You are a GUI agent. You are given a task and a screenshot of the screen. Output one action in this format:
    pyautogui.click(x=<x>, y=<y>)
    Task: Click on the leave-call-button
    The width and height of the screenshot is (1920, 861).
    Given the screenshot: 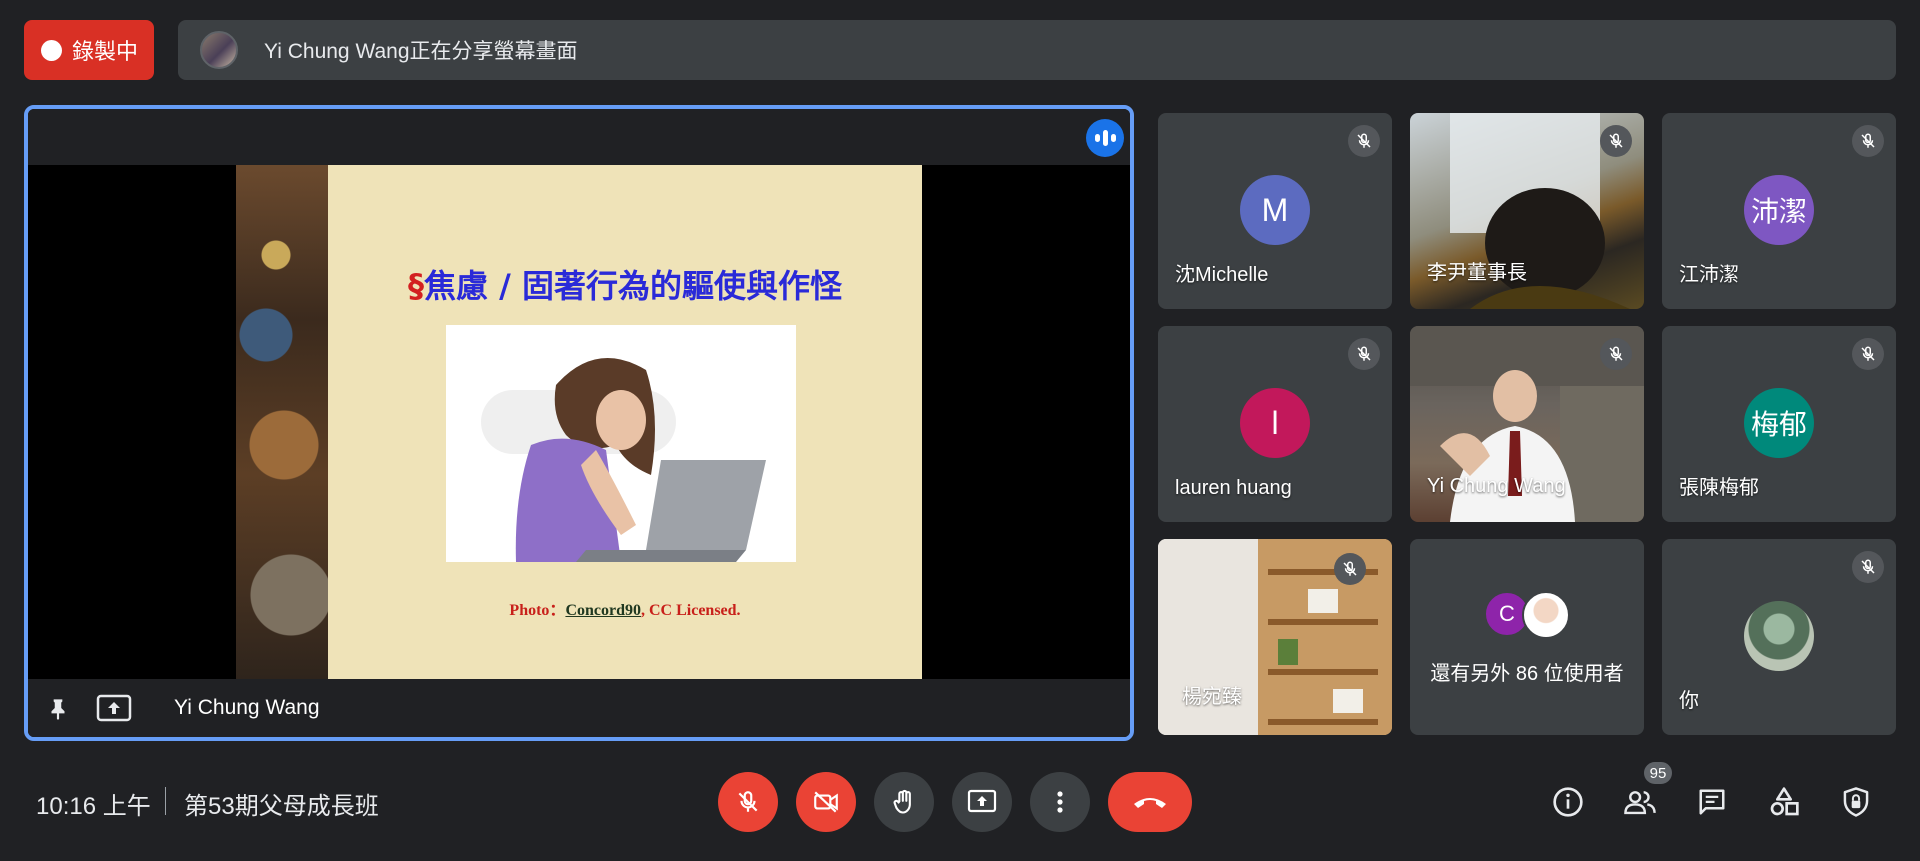 What is the action you would take?
    pyautogui.click(x=1150, y=802)
    